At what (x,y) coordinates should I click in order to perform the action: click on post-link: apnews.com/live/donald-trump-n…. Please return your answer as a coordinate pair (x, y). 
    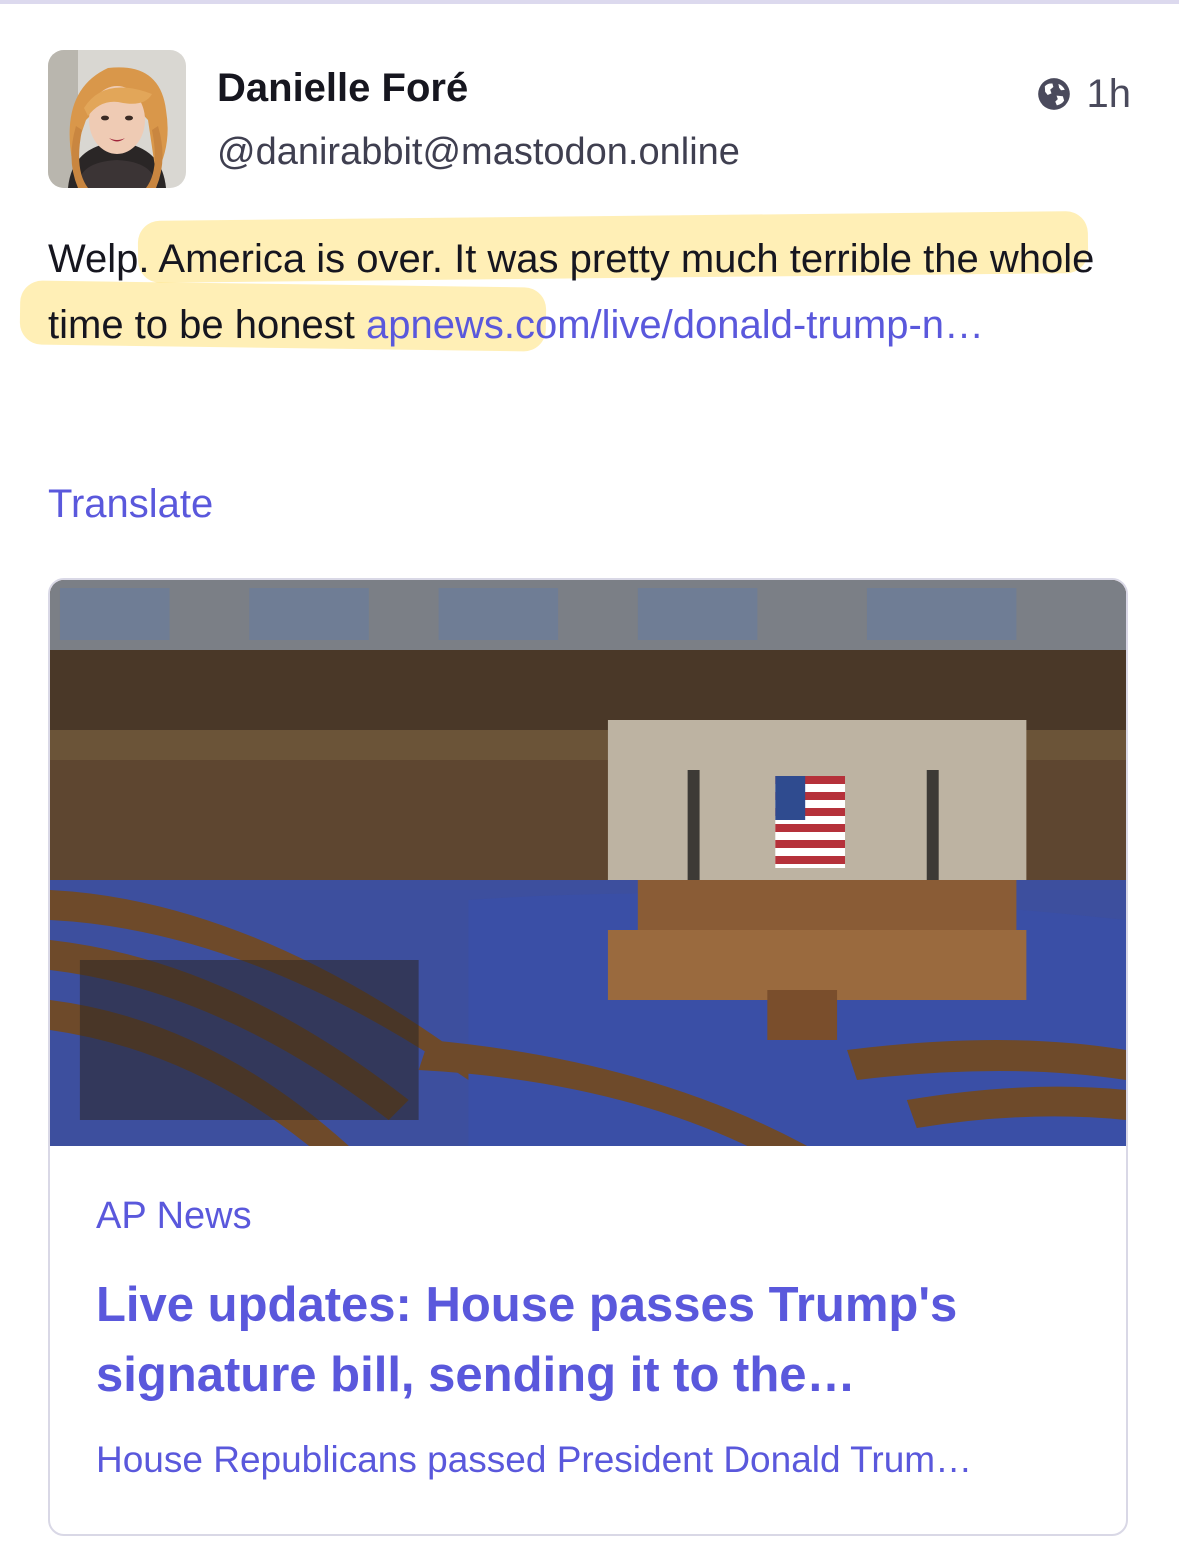
    Looking at the image, I should click on (675, 325).